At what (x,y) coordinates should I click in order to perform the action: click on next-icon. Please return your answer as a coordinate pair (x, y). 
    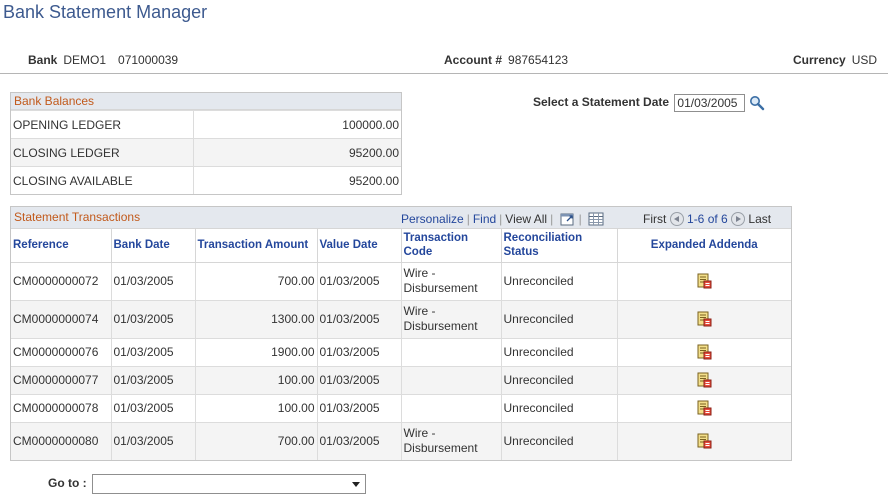
    Looking at the image, I should click on (738, 219).